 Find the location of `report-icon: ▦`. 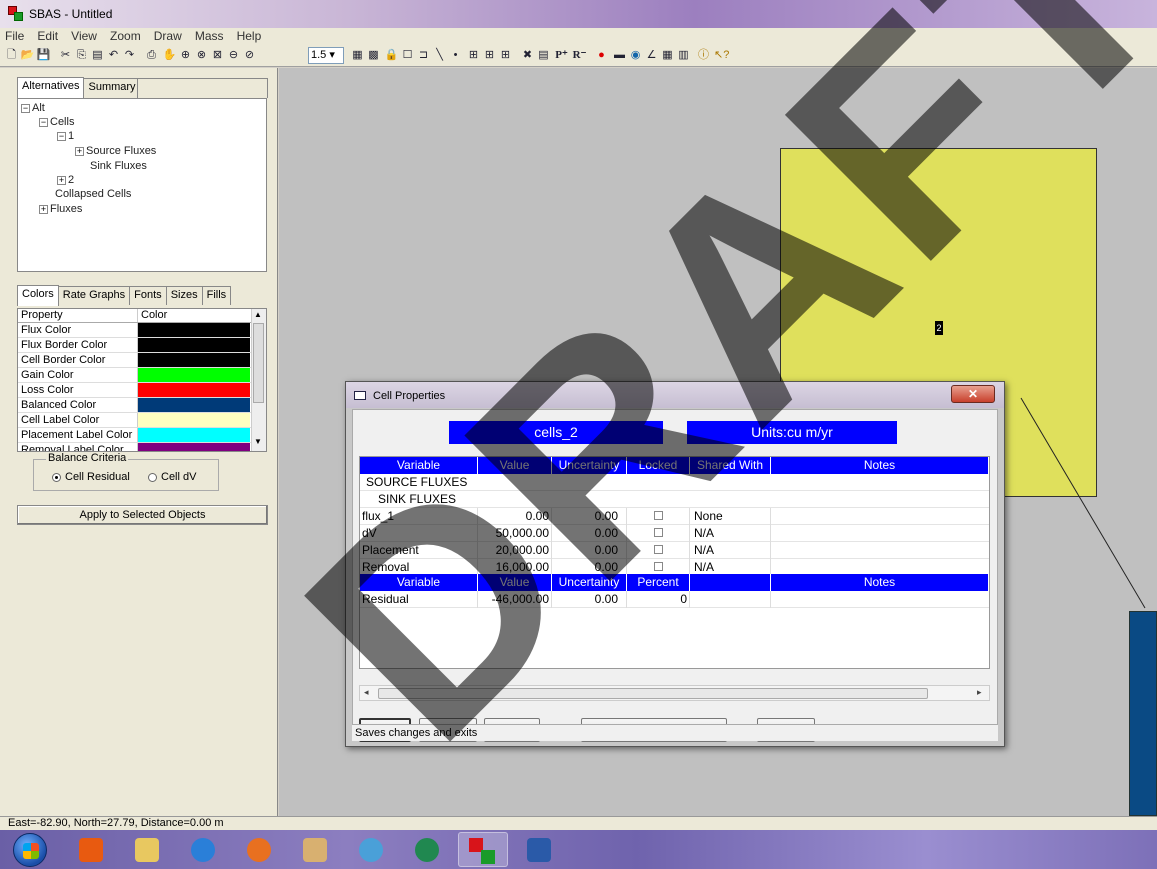

report-icon: ▦ is located at coordinates (667, 55).